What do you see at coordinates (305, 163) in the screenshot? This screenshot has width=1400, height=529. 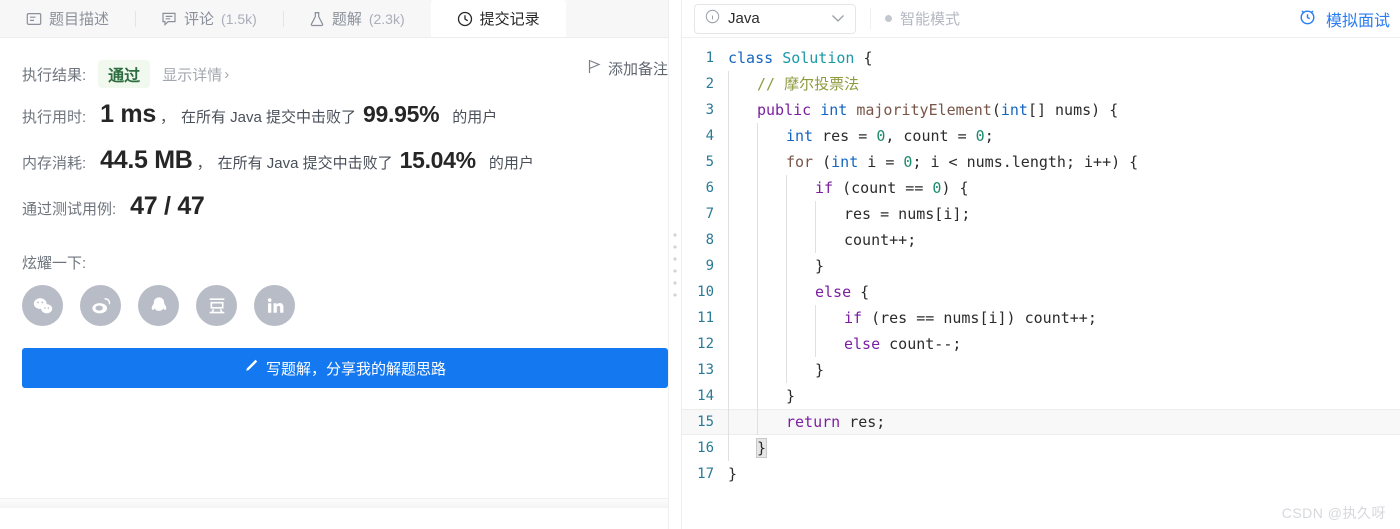 I see `memory-prefix: 在所有 Java 提交中击败了` at bounding box center [305, 163].